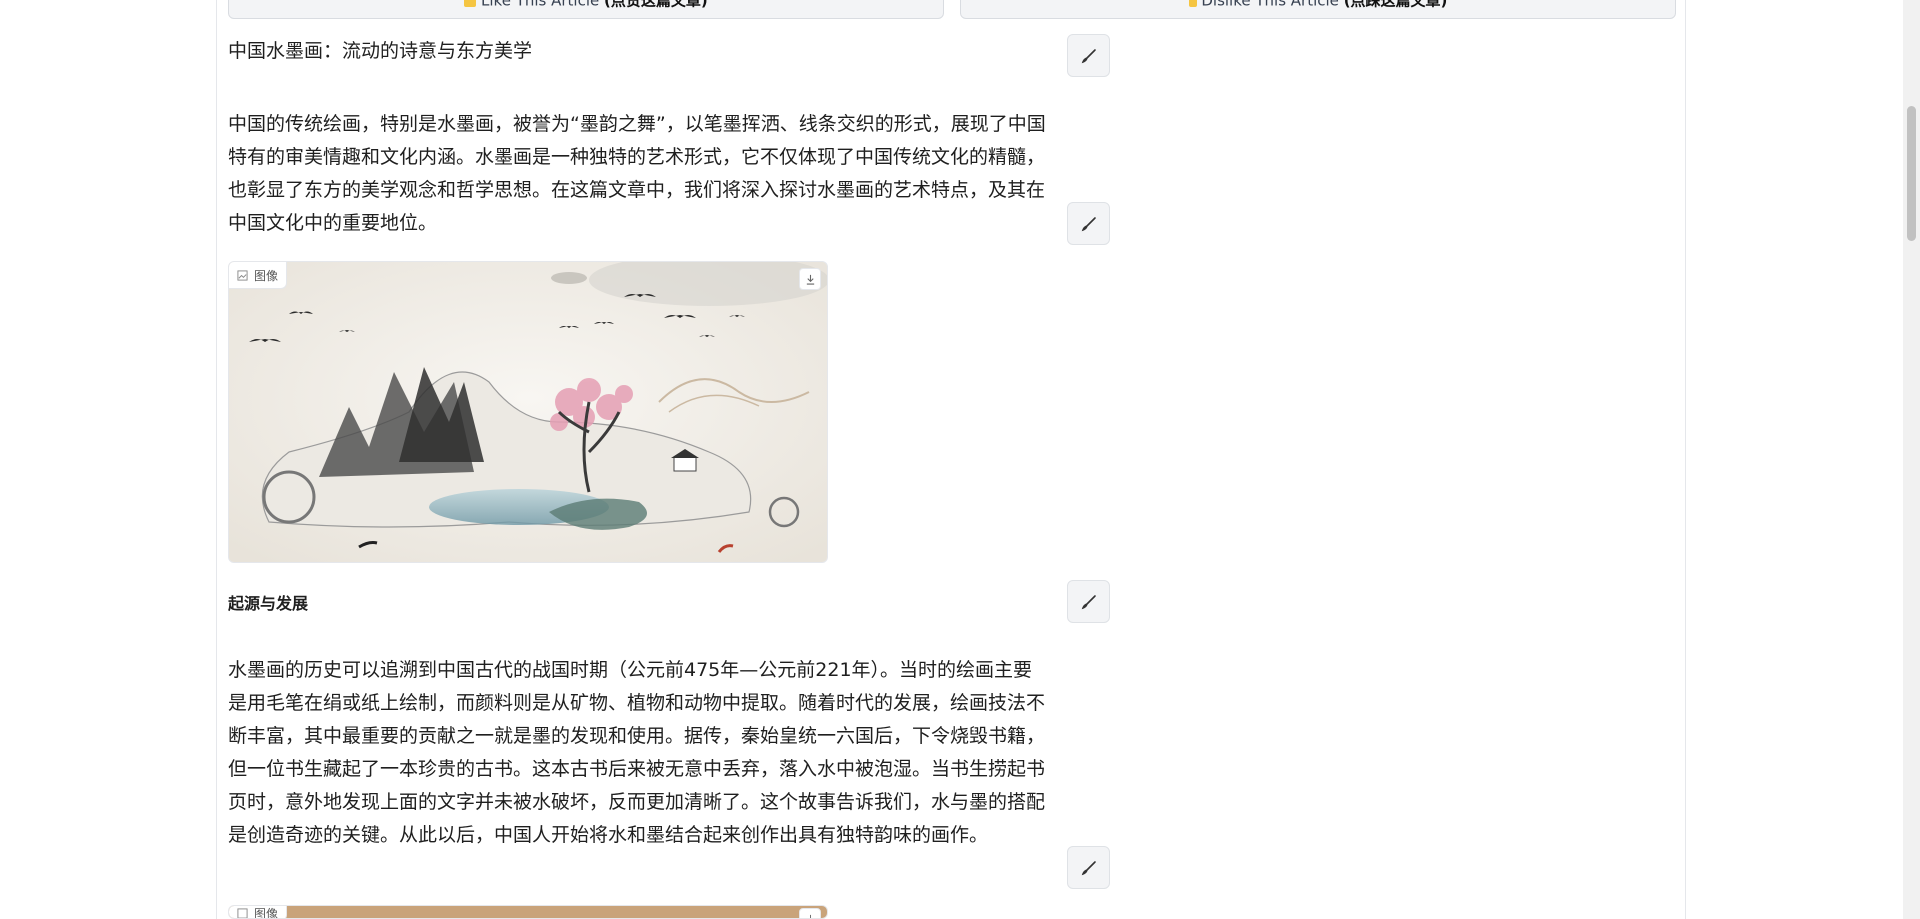 This screenshot has width=1920, height=919. What do you see at coordinates (1270, 5) in the screenshot?
I see `dislike-label: Dislike This Article` at bounding box center [1270, 5].